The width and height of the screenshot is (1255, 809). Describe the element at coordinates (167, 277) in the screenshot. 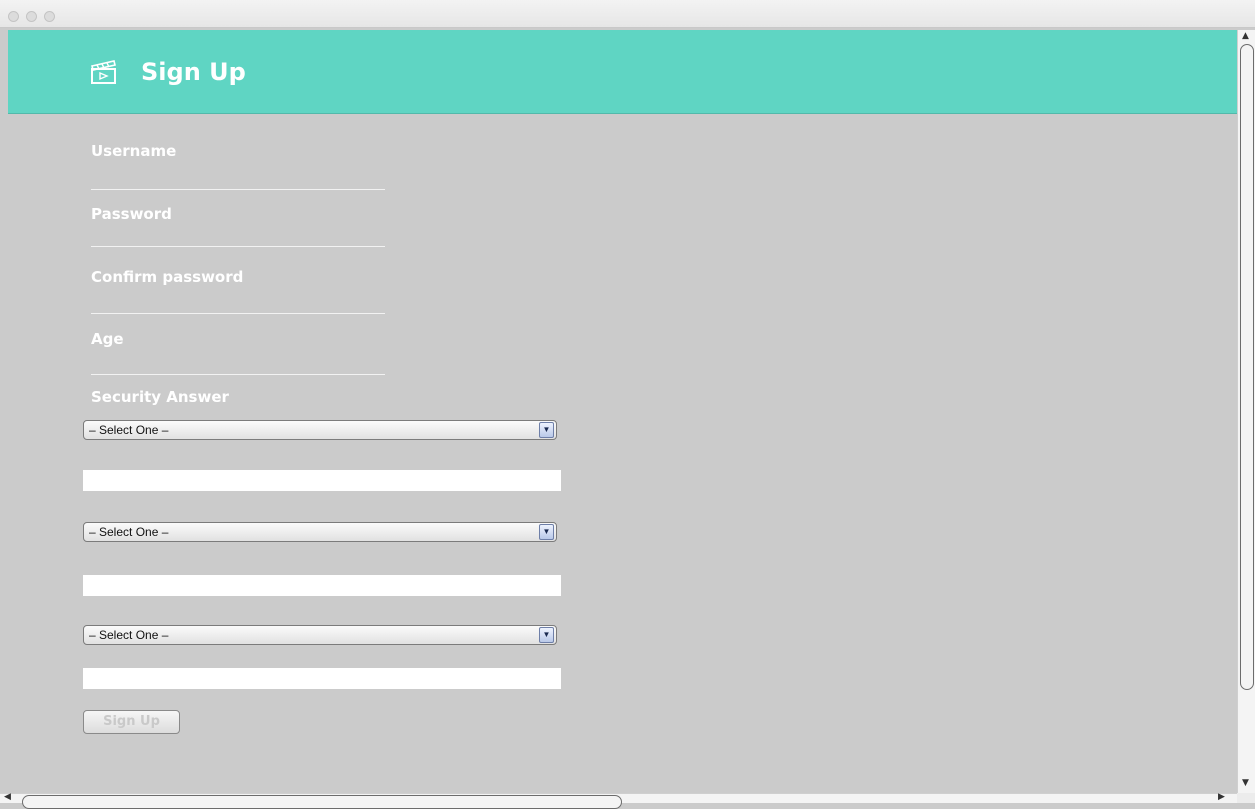

I see `confirm-password-label: Confirm password` at that location.